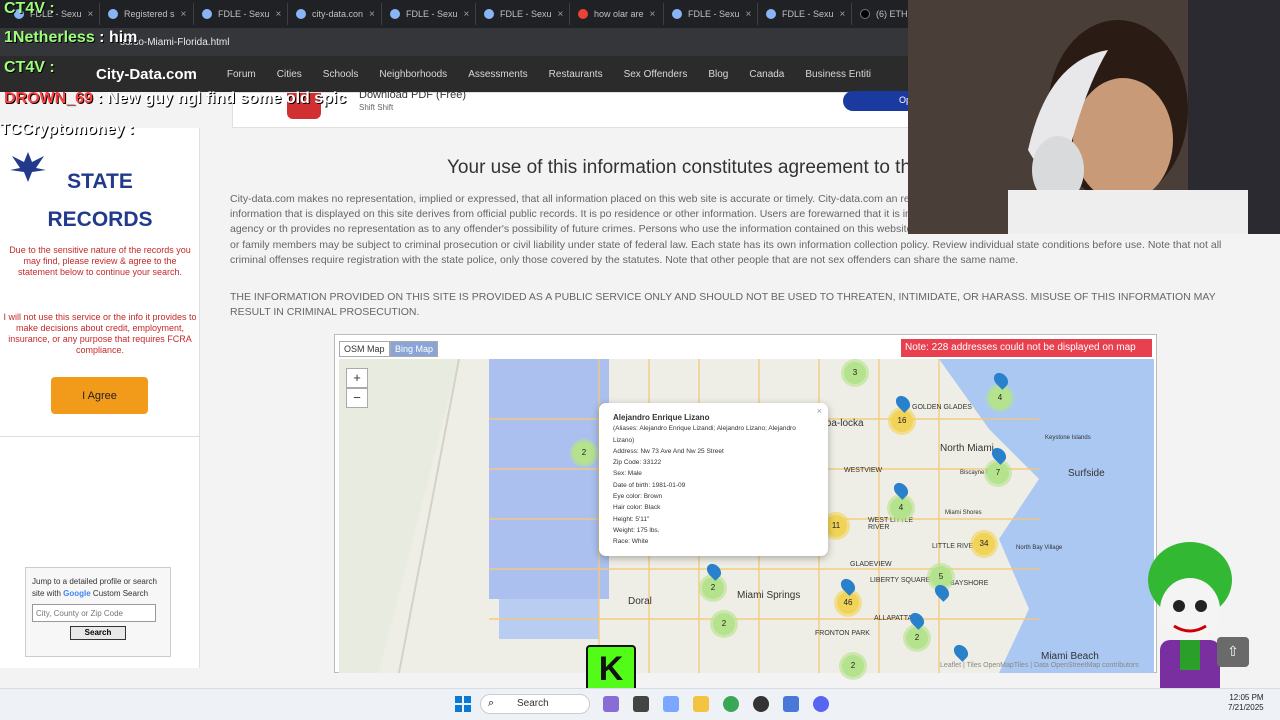 Image resolution: width=1280 pixels, height=720 pixels. Describe the element at coordinates (731, 704) in the screenshot. I see `chrome-icon` at that location.